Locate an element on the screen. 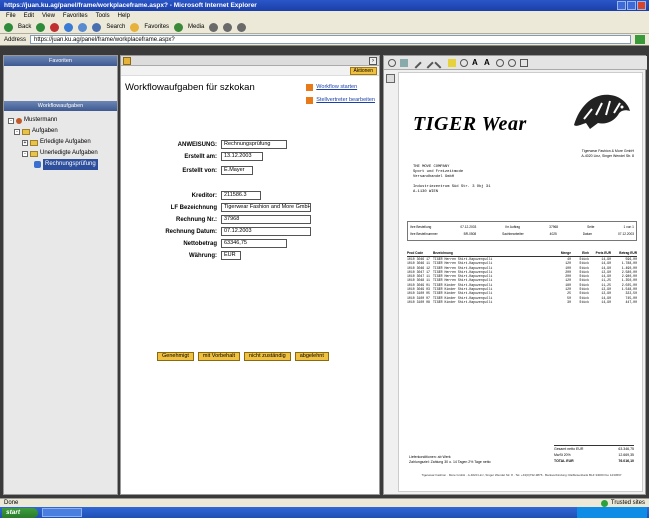 This screenshot has height=518, width=649. circle-tool-icon is located at coordinates (464, 62).